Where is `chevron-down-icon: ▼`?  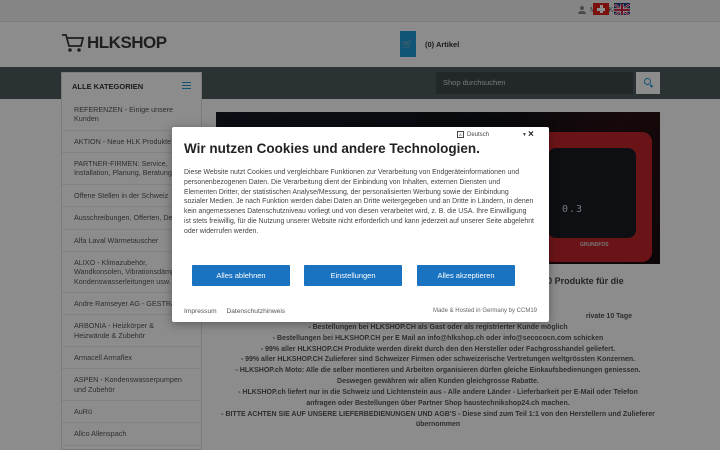
chevron-down-icon: ▼ is located at coordinates (524, 134).